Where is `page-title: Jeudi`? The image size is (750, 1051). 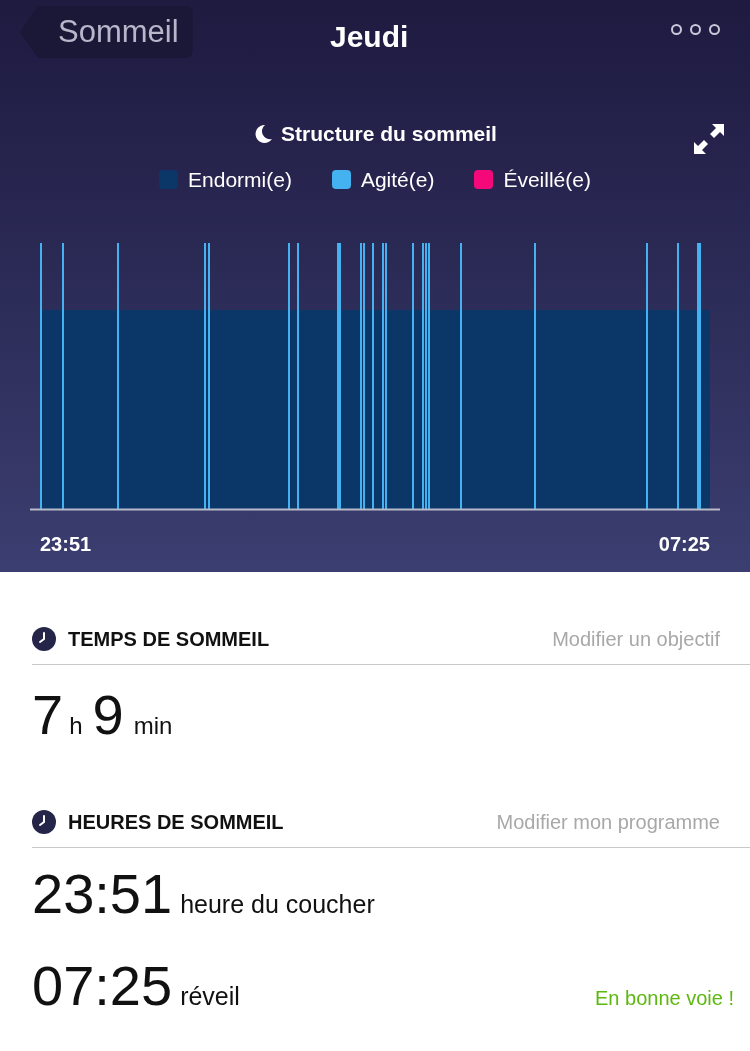 page-title: Jeudi is located at coordinates (369, 37).